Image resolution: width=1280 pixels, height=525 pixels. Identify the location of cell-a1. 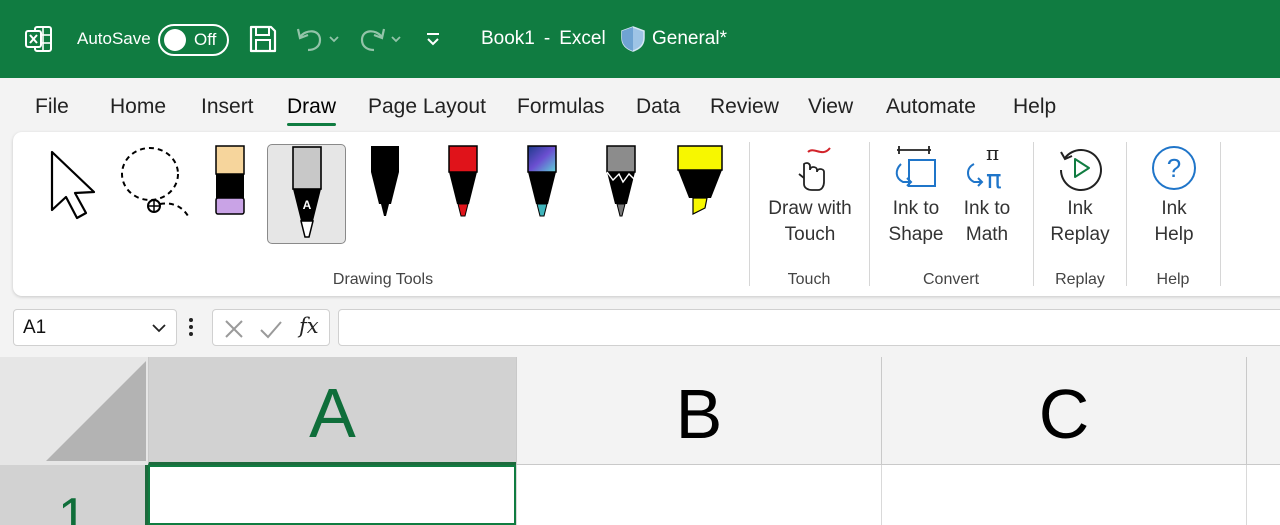
(332, 495).